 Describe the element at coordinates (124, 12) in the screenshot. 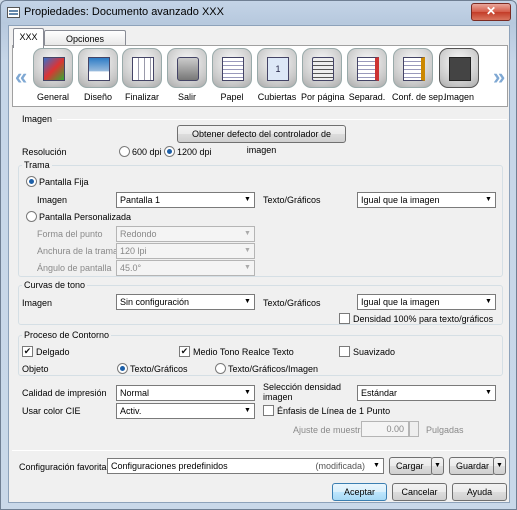

I see `window-title: Propiedades: Documento avanzado XXX` at that location.